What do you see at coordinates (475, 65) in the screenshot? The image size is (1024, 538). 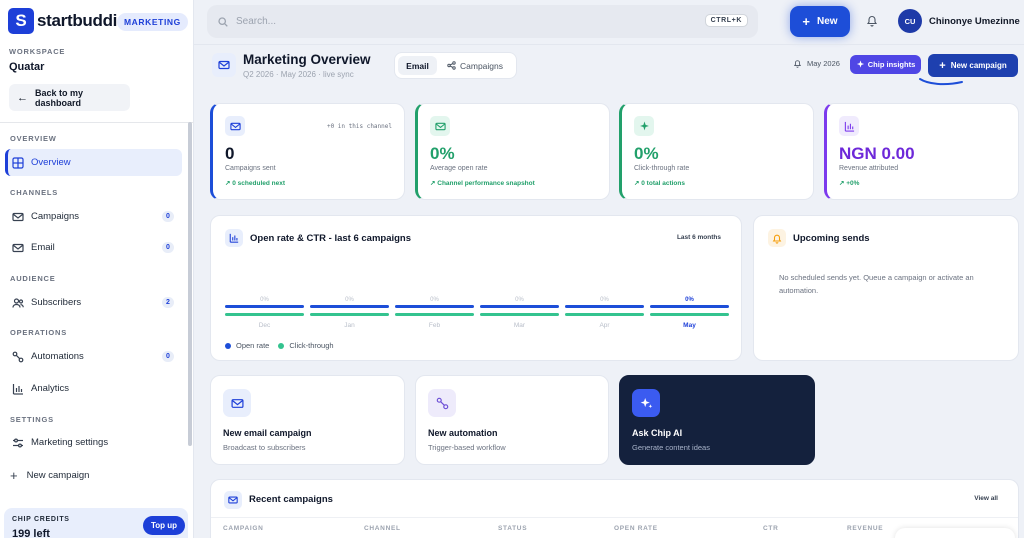 I see `tab-campaigns: Campaigns` at bounding box center [475, 65].